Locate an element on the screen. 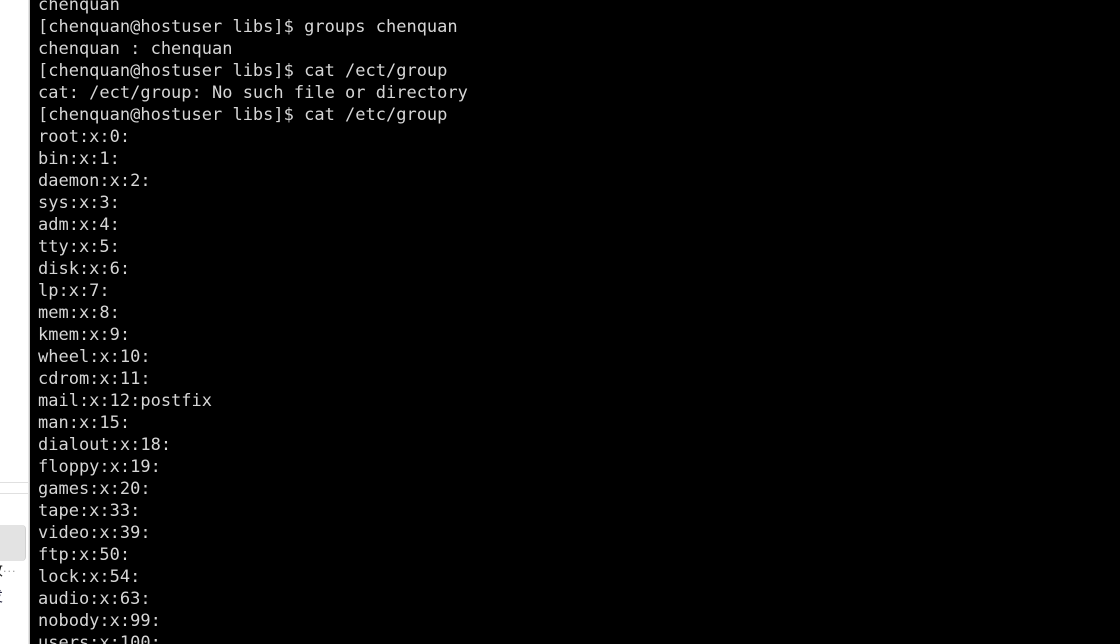 This screenshot has width=1120, height=644. terminal-line: dialout:x:18: is located at coordinates (105, 445).